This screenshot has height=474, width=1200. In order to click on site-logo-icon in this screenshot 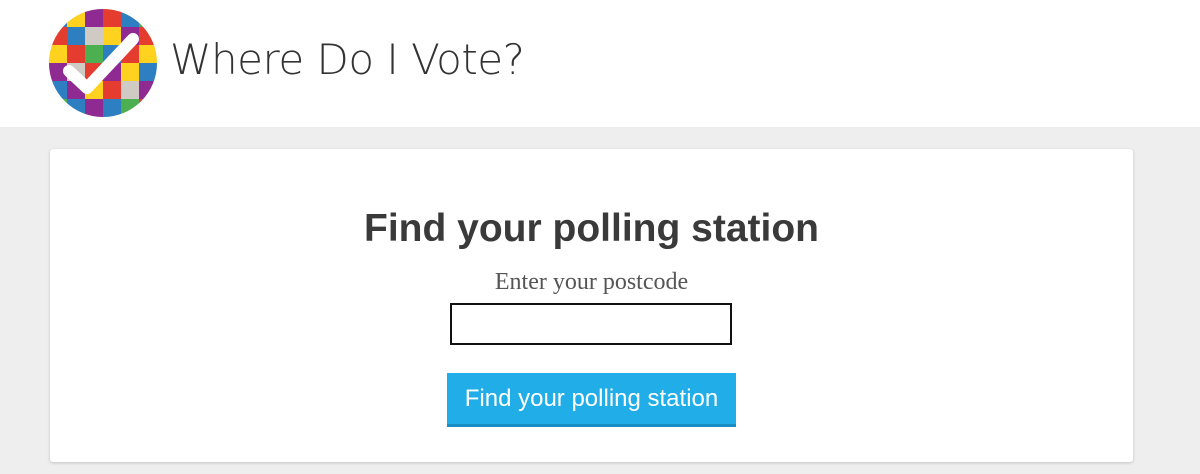, I will do `click(103, 63)`.